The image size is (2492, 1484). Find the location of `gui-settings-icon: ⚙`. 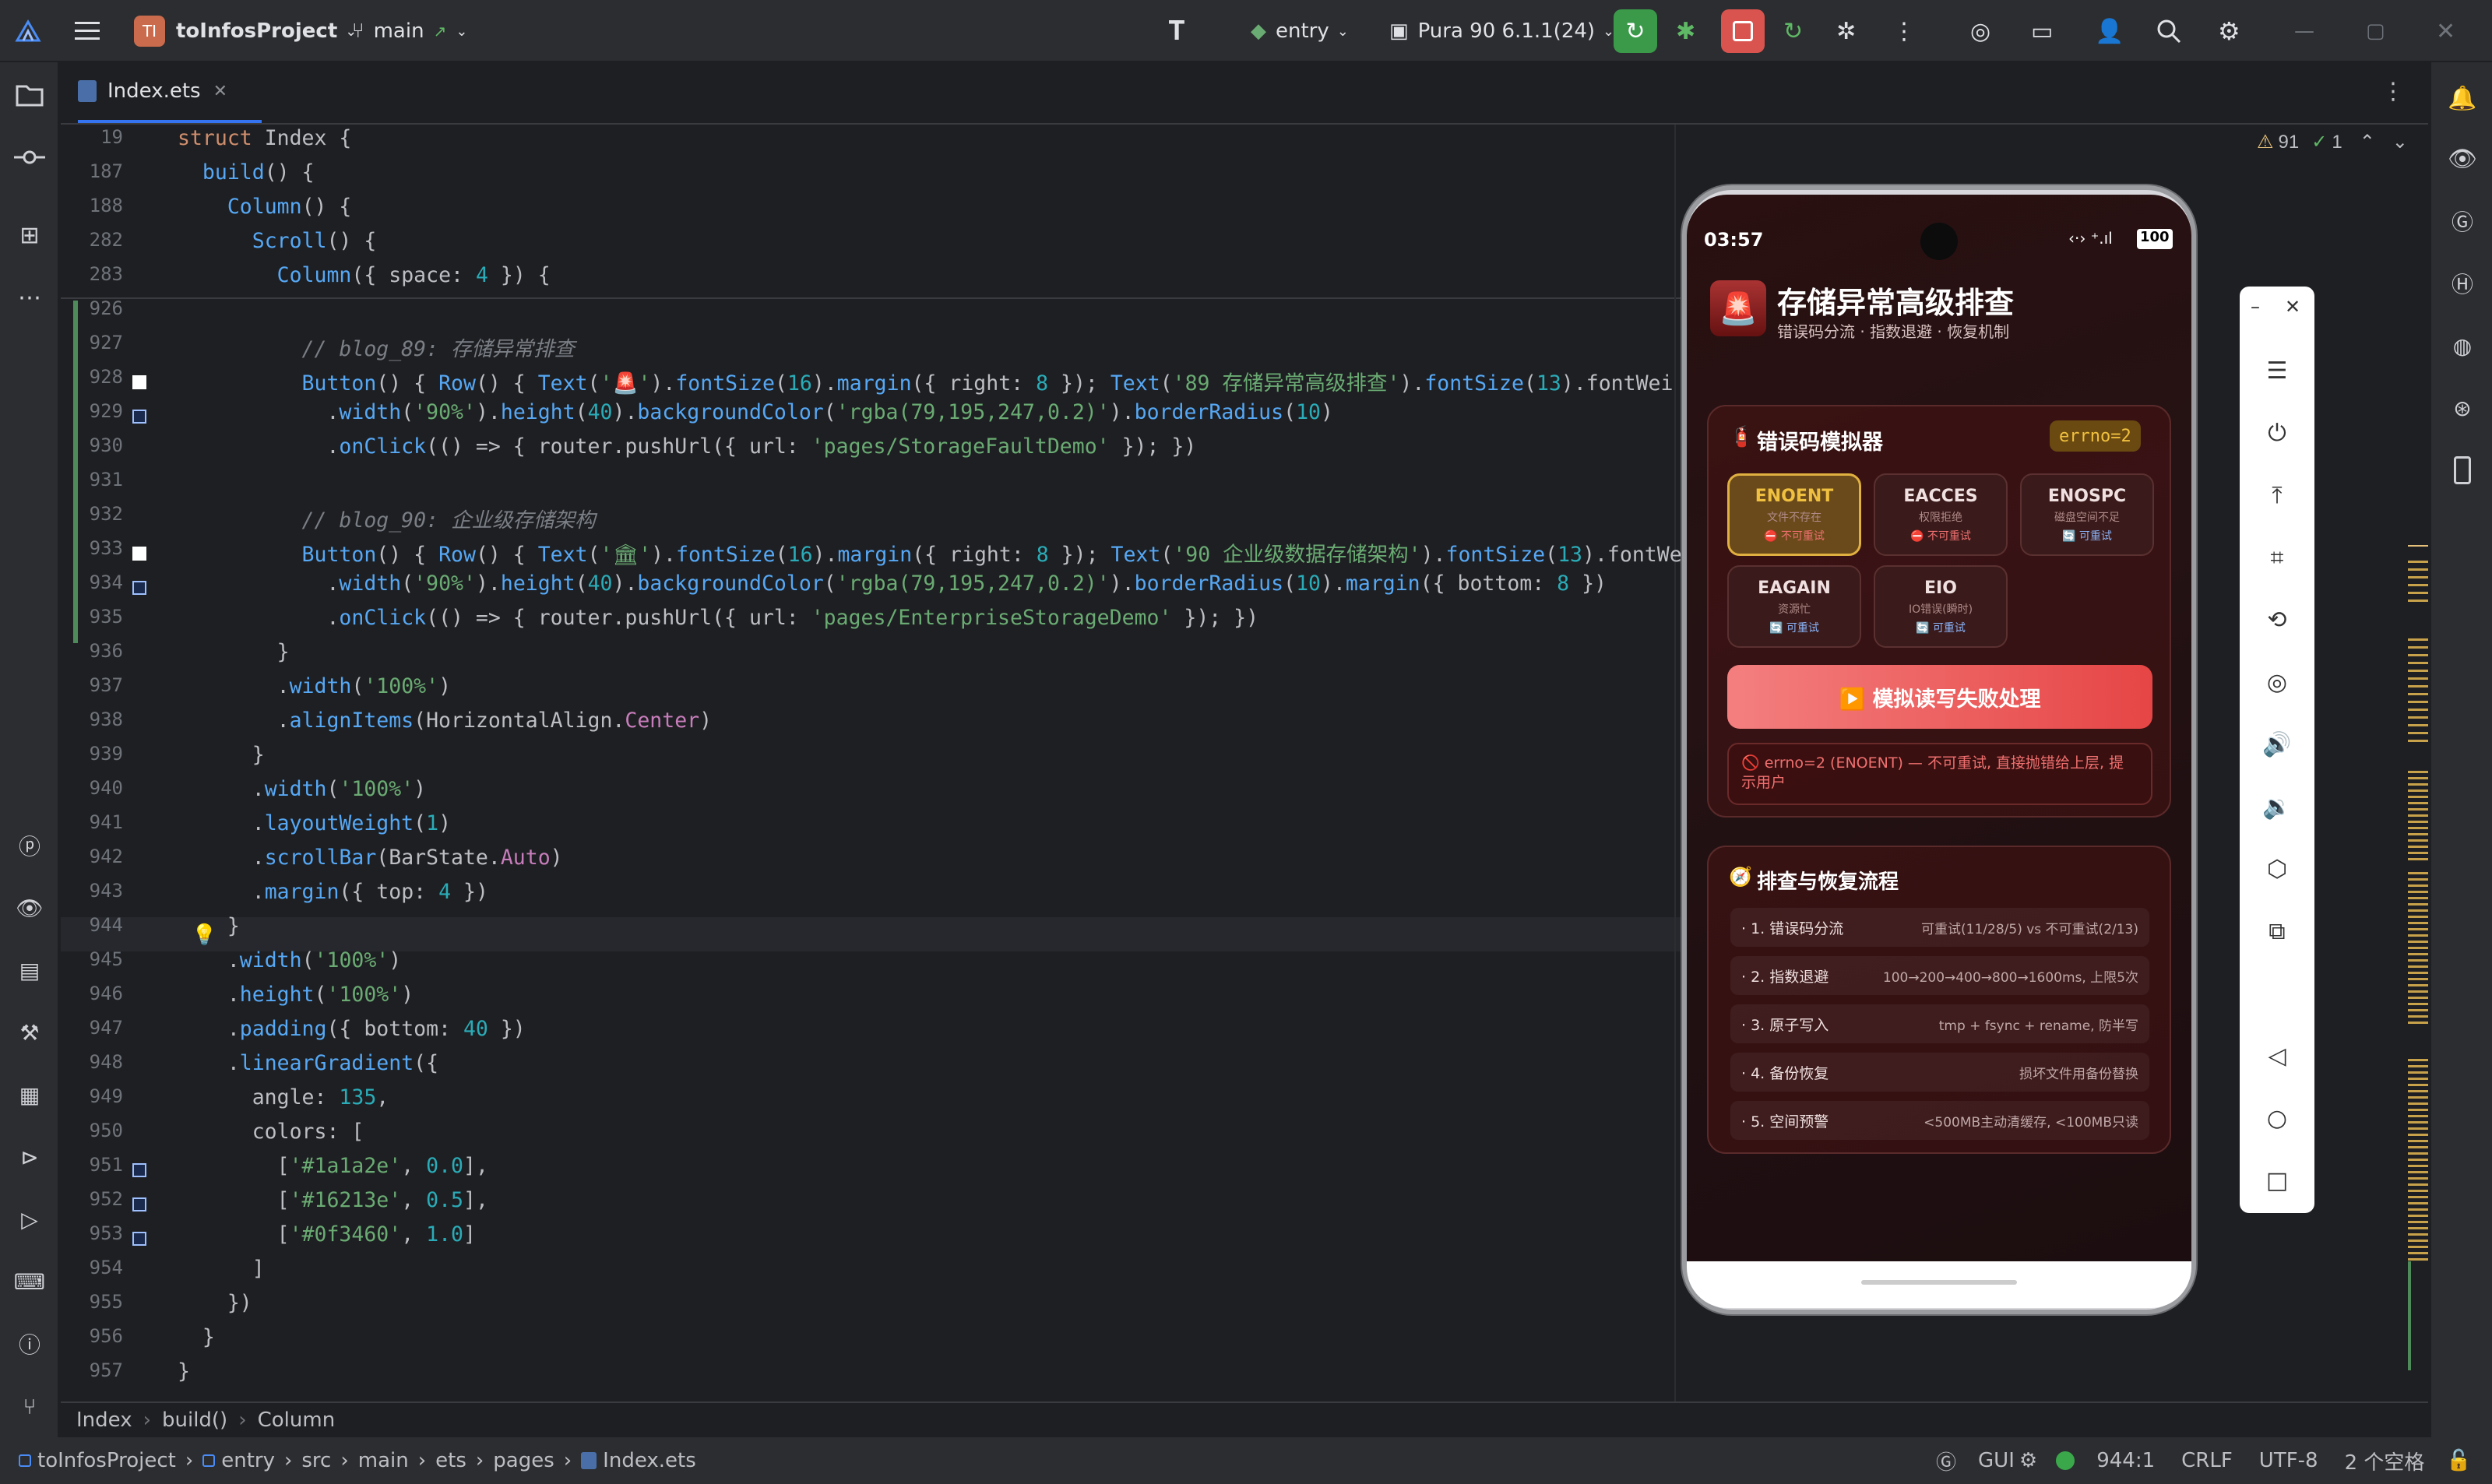

gui-settings-icon: ⚙ is located at coordinates (2028, 1460).